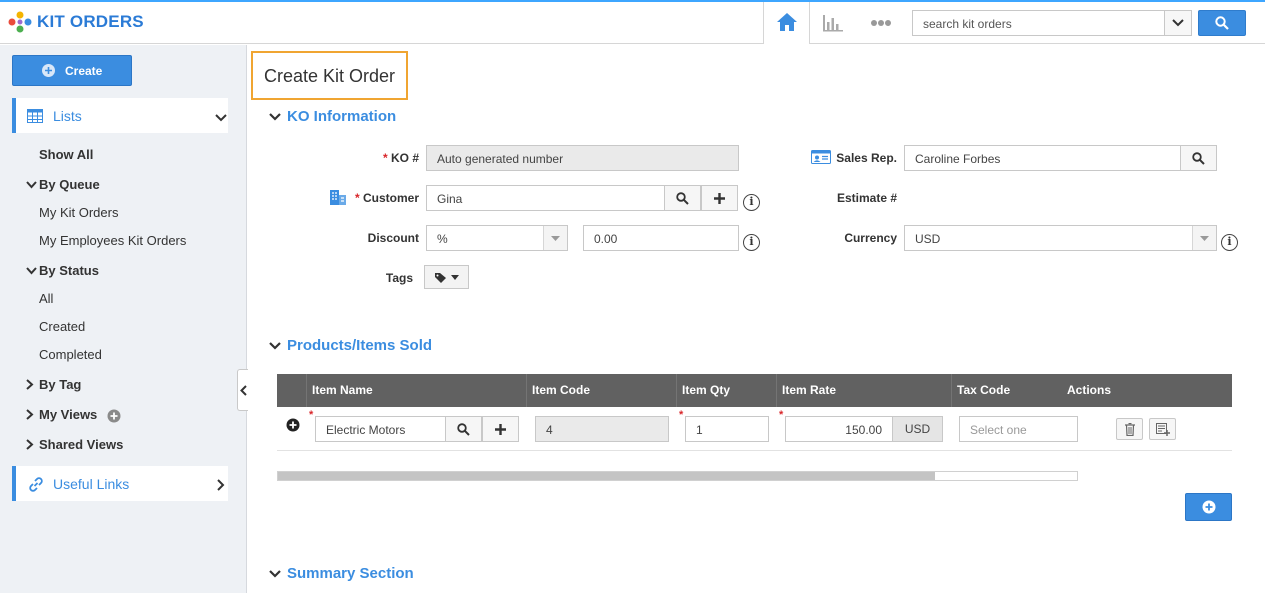 This screenshot has width=1265, height=593. Describe the element at coordinates (446, 277) in the screenshot. I see `tags-button` at that location.